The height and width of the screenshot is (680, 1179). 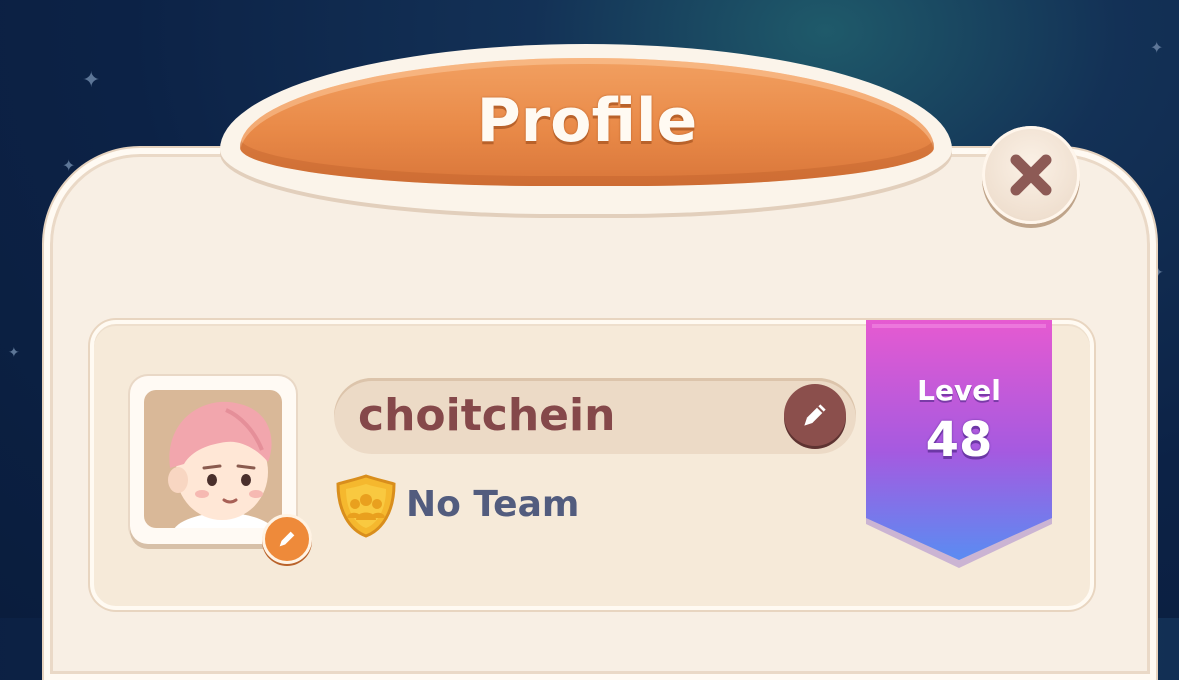 What do you see at coordinates (493, 504) in the screenshot?
I see `team-name: No Team` at bounding box center [493, 504].